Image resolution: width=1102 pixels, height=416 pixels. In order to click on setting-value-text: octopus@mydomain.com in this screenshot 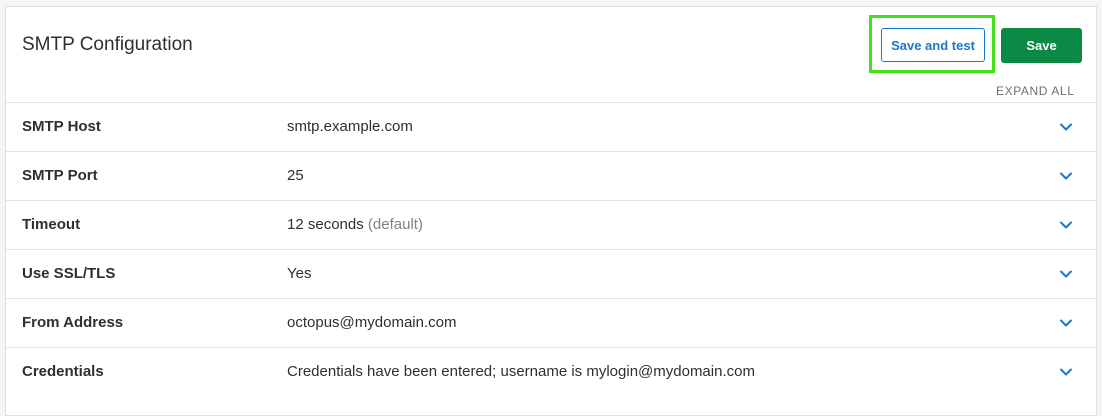, I will do `click(372, 322)`.